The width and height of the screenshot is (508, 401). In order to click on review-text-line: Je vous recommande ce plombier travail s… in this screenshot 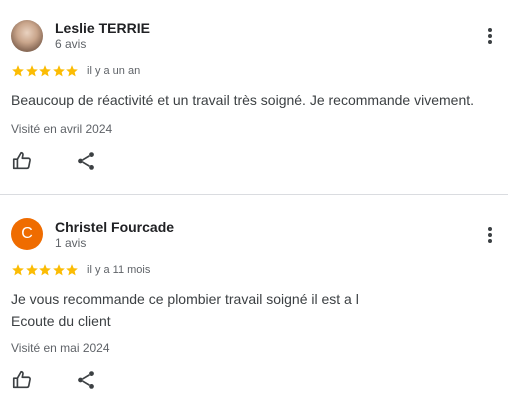, I will do `click(185, 299)`.